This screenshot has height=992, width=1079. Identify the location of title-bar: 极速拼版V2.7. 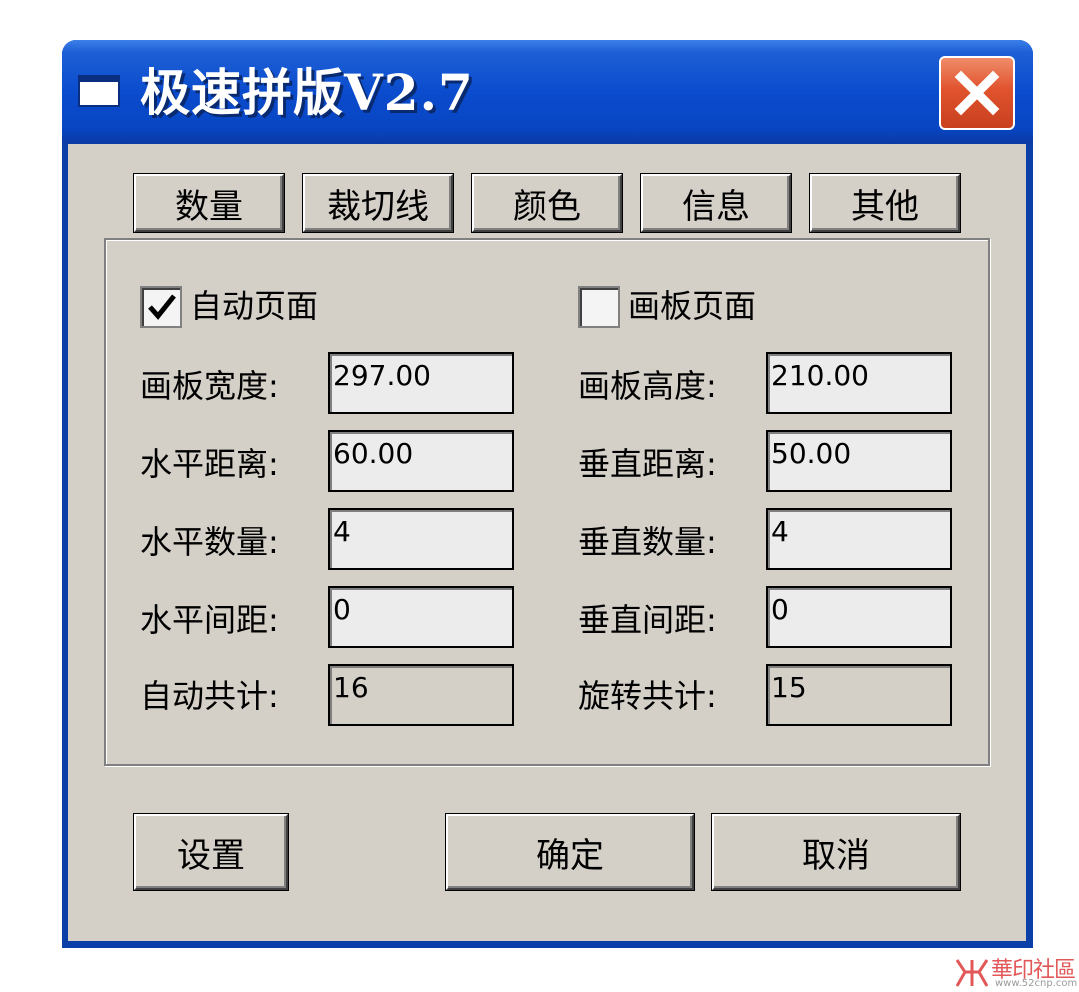
(547, 92).